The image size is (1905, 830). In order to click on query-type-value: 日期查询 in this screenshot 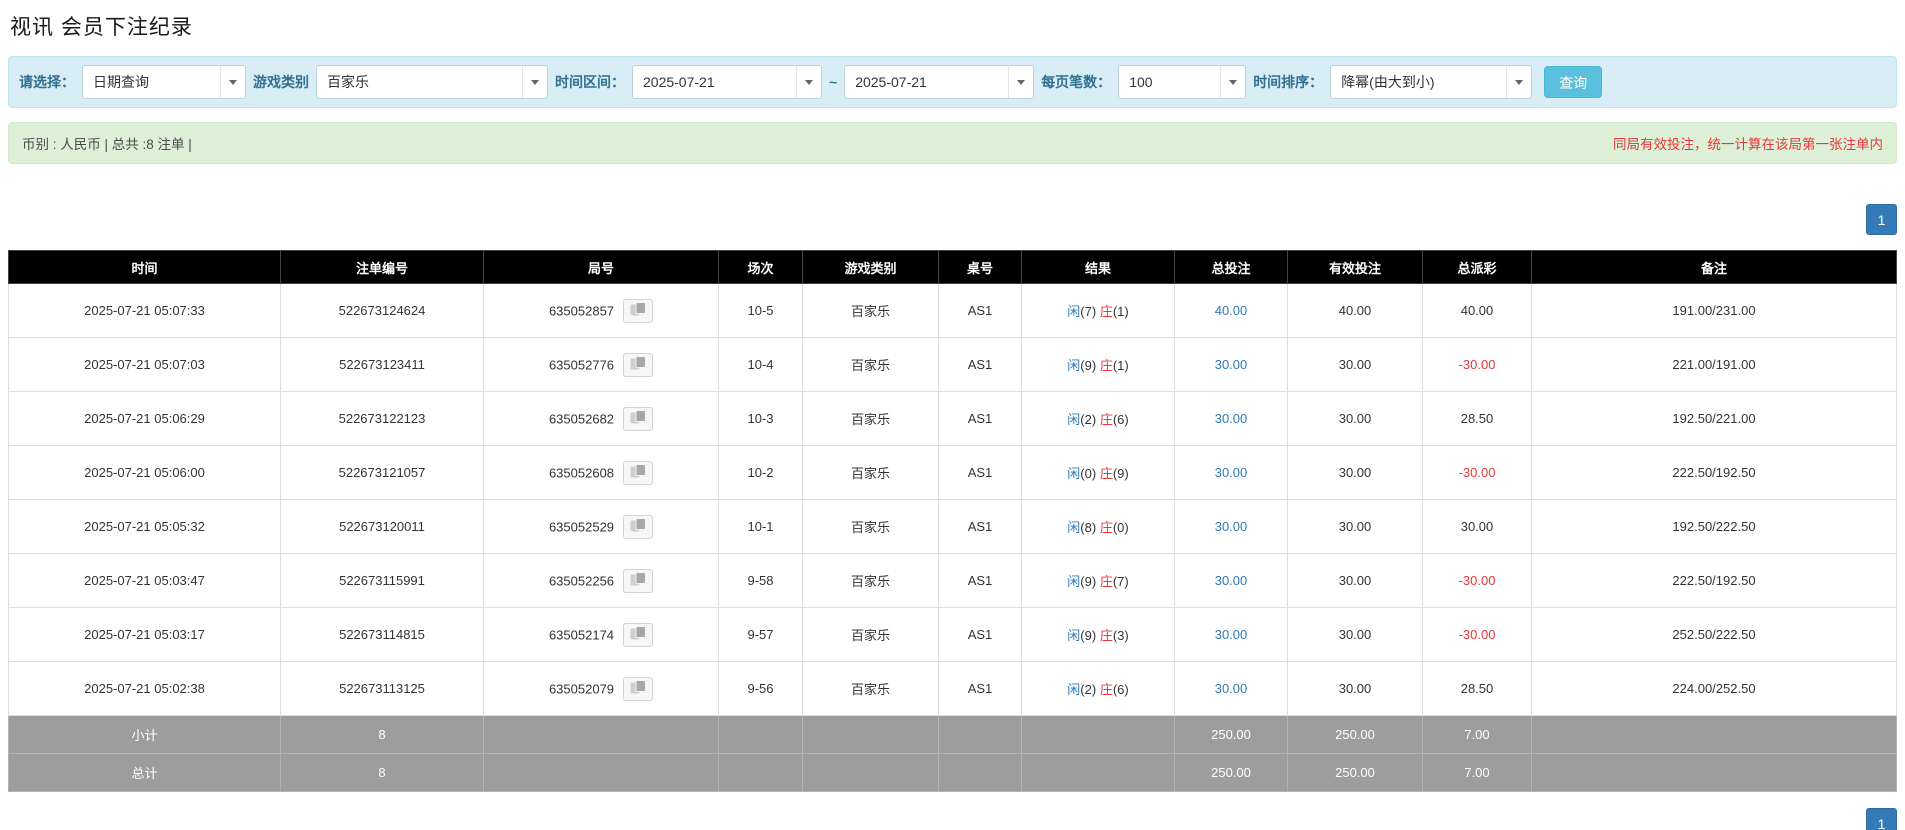, I will do `click(121, 82)`.